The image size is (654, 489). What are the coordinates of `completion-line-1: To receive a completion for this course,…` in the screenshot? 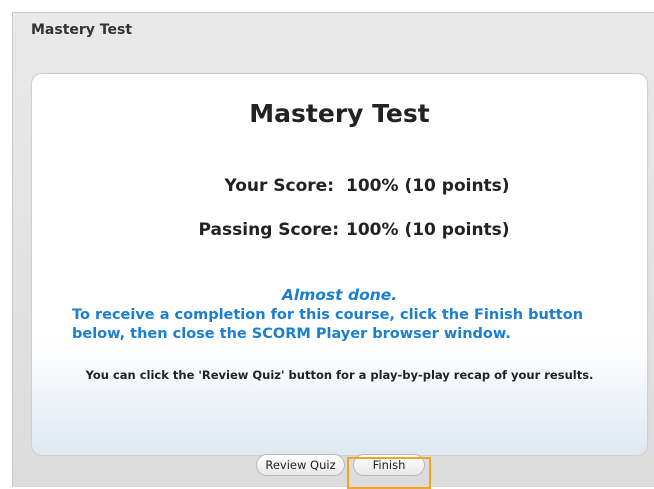 It's located at (328, 315).